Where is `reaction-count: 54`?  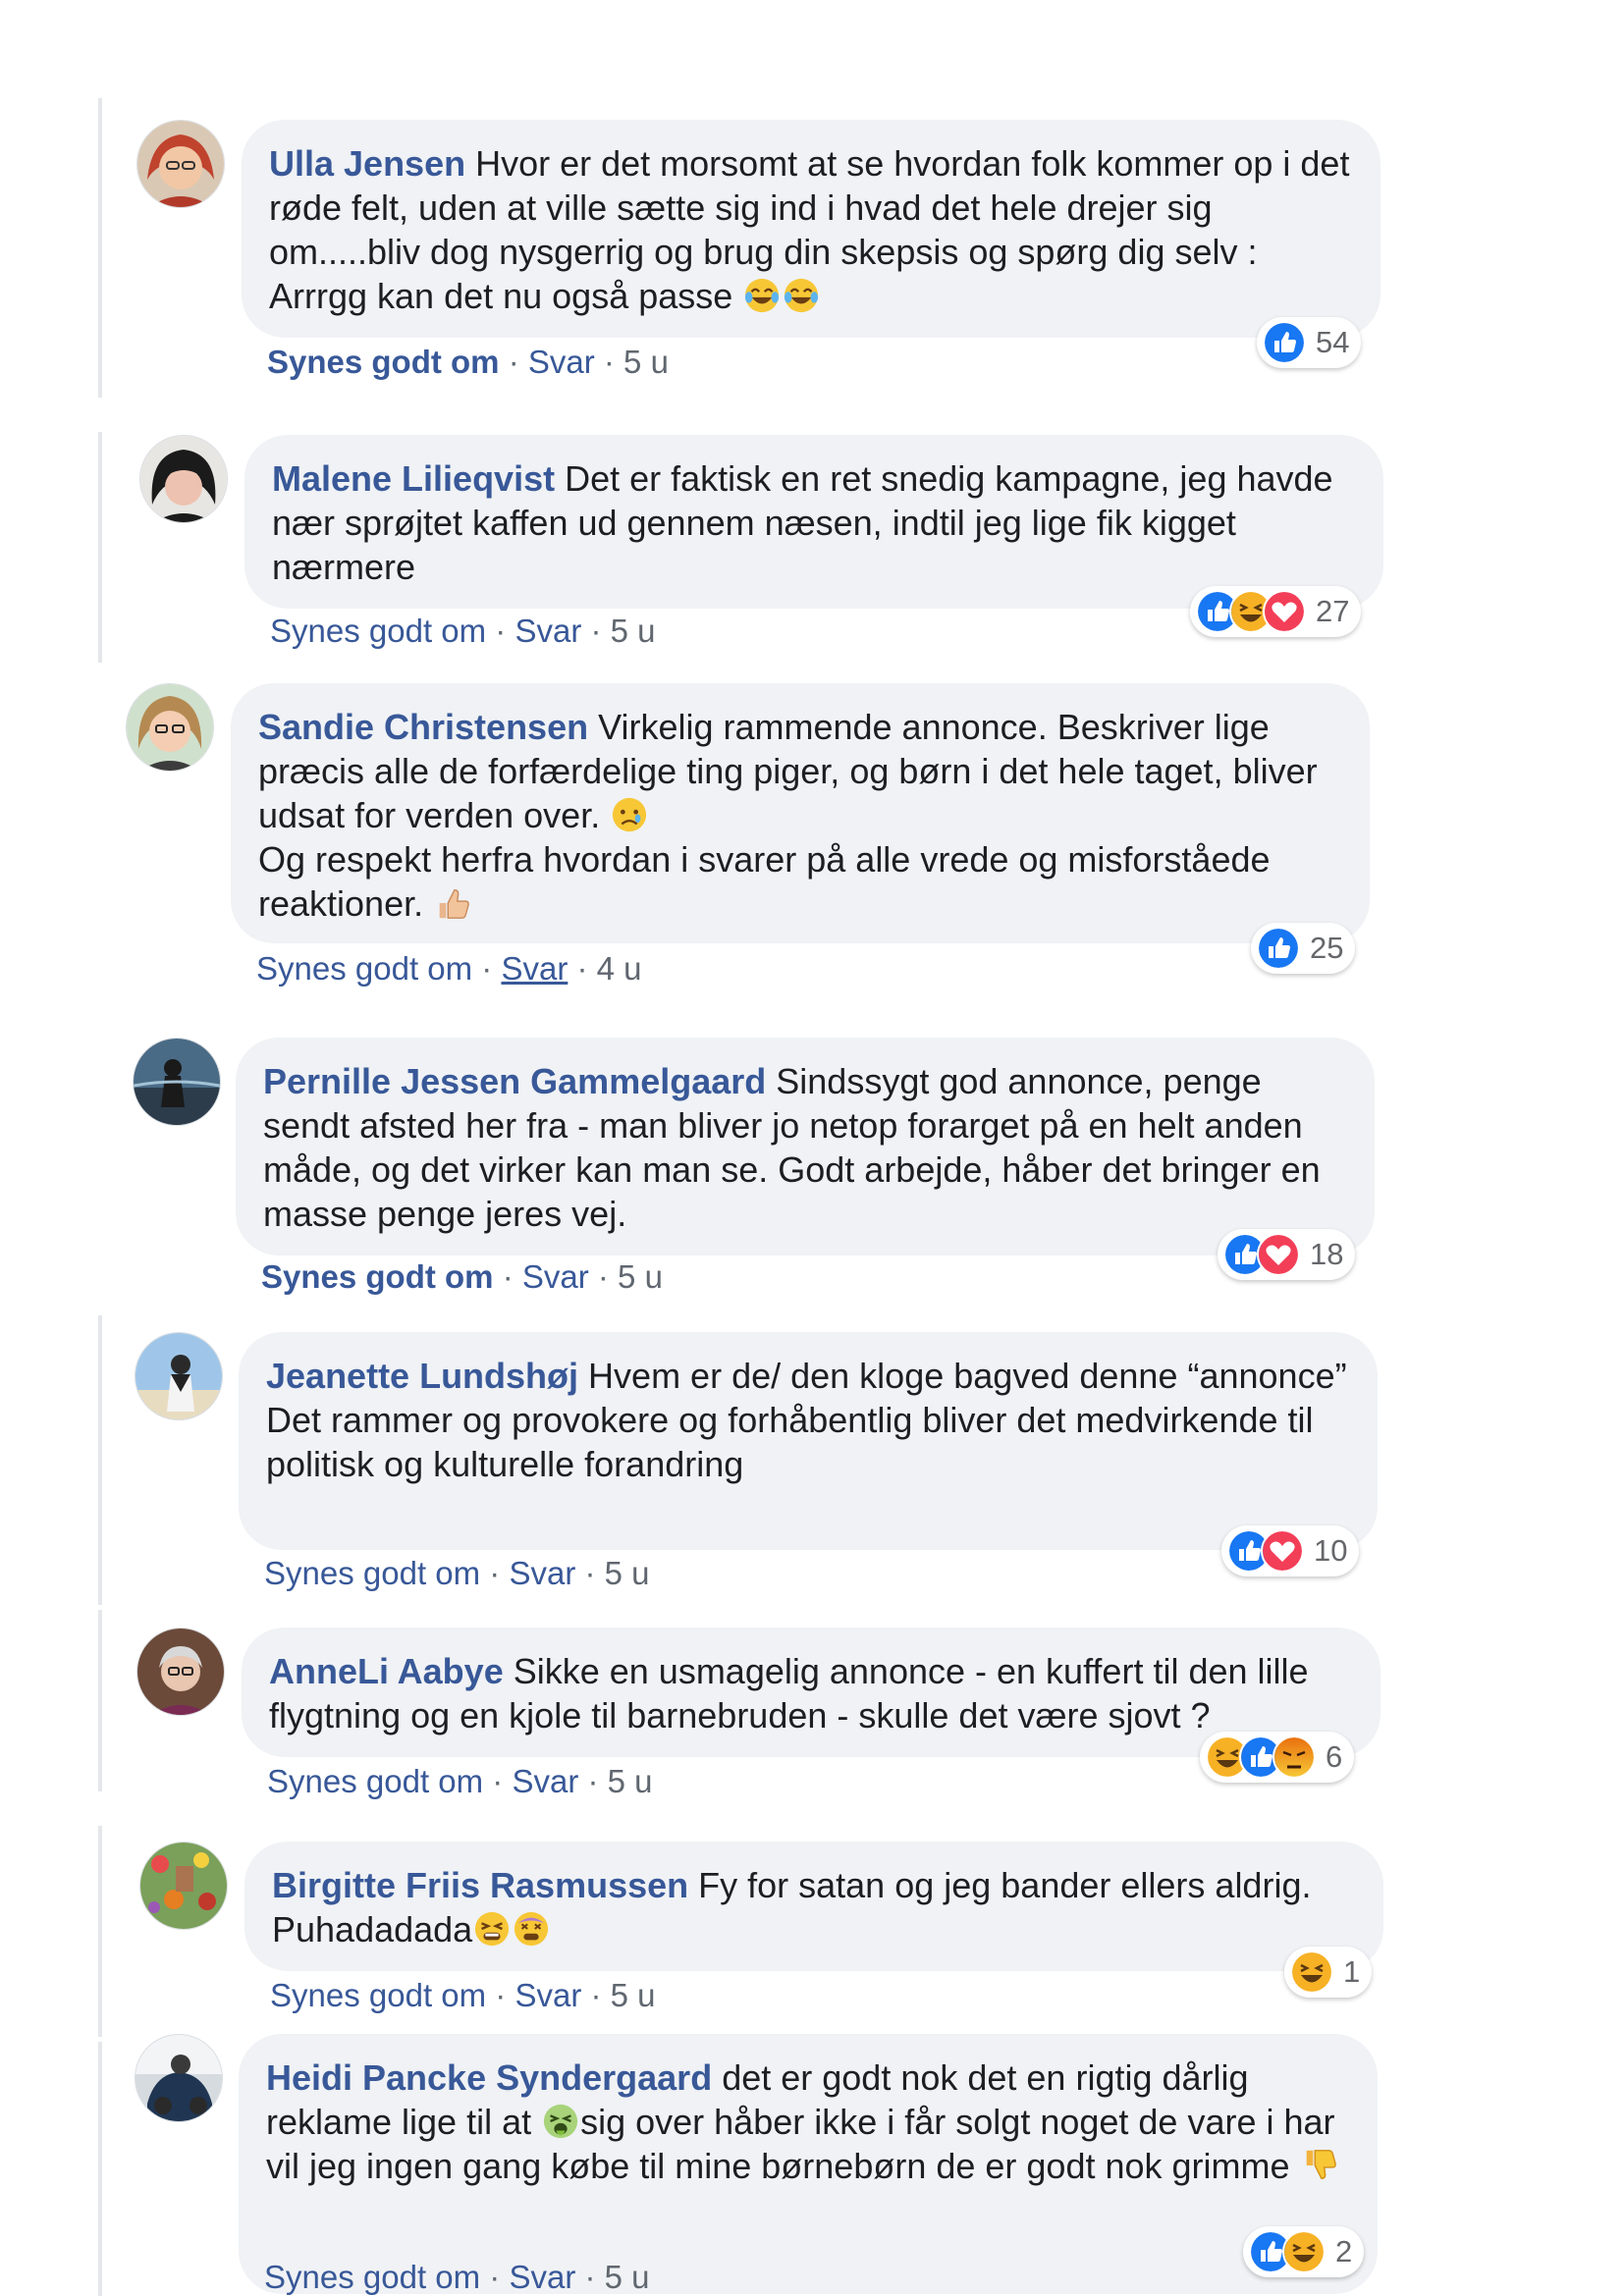 reaction-count: 54 is located at coordinates (1333, 342).